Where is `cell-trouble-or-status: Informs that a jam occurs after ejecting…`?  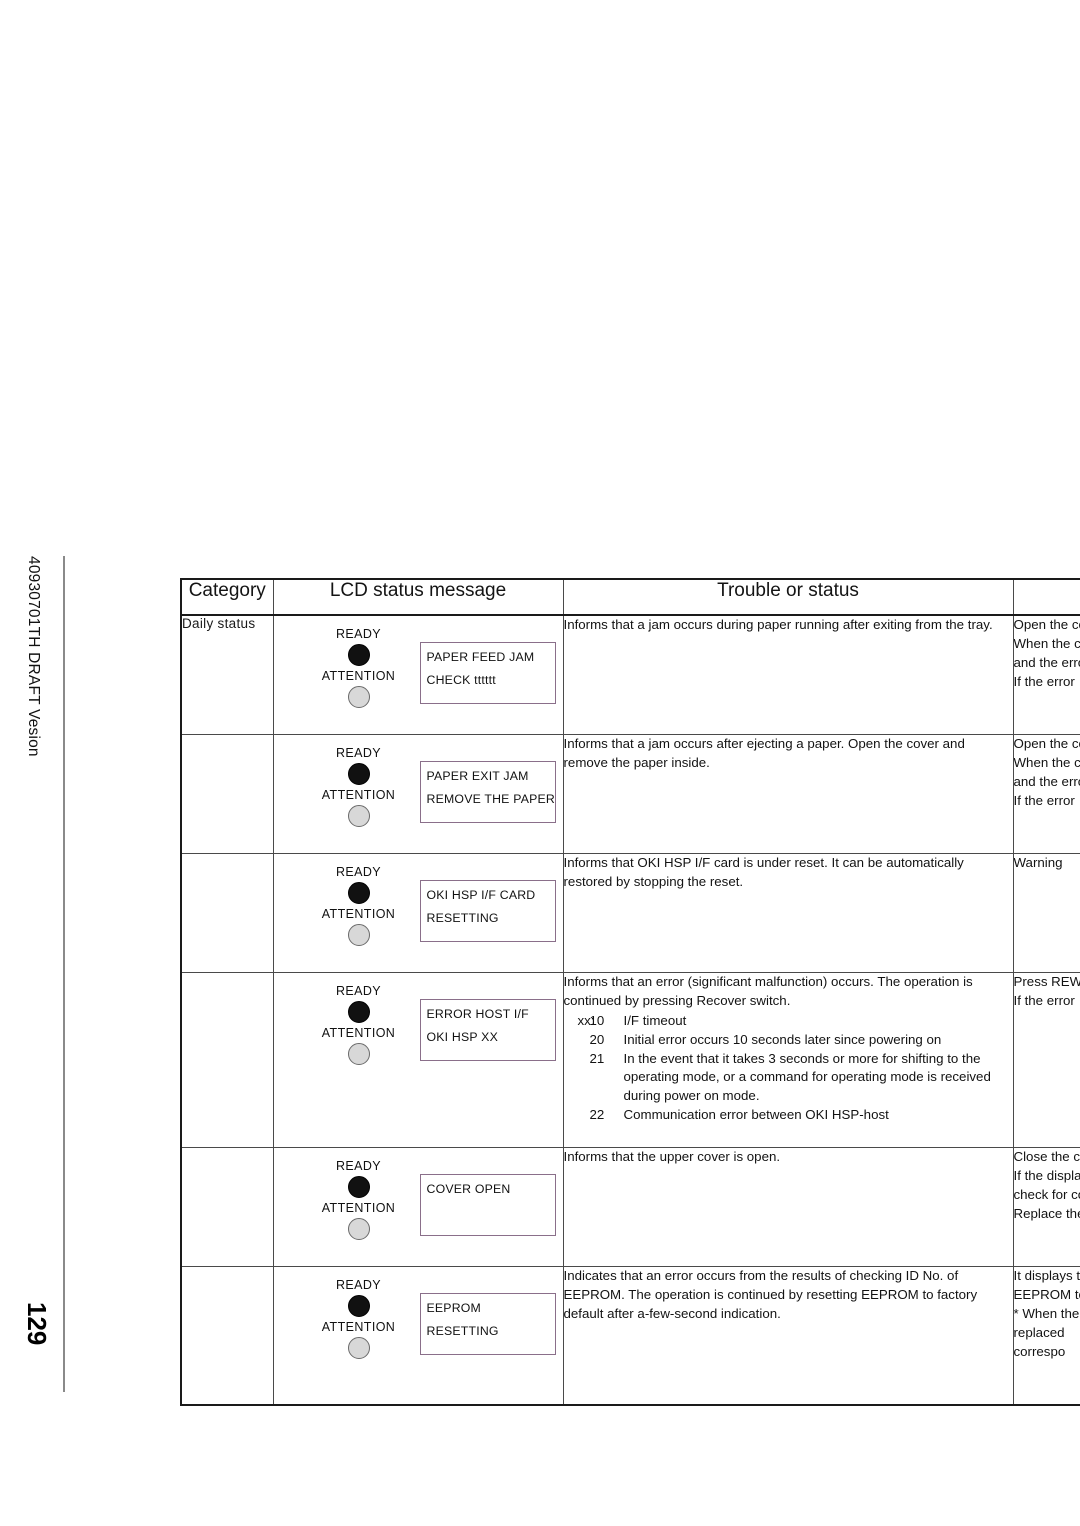
cell-trouble-or-status: Informs that a jam occurs after ejecting… is located at coordinates (788, 794).